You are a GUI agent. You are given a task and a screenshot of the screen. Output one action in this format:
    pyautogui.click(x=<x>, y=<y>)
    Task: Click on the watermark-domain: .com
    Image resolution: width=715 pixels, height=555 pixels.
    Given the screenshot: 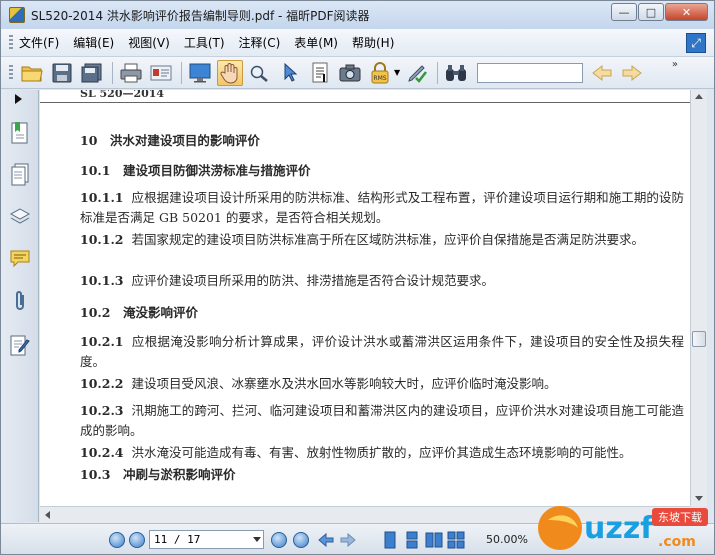 What is the action you would take?
    pyautogui.click(x=677, y=542)
    